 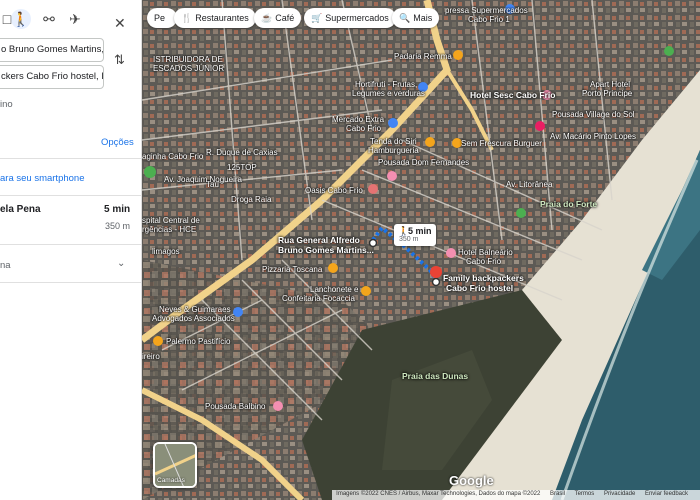 What do you see at coordinates (75, 19) in the screenshot?
I see `flight-mode-icon: ✈` at bounding box center [75, 19].